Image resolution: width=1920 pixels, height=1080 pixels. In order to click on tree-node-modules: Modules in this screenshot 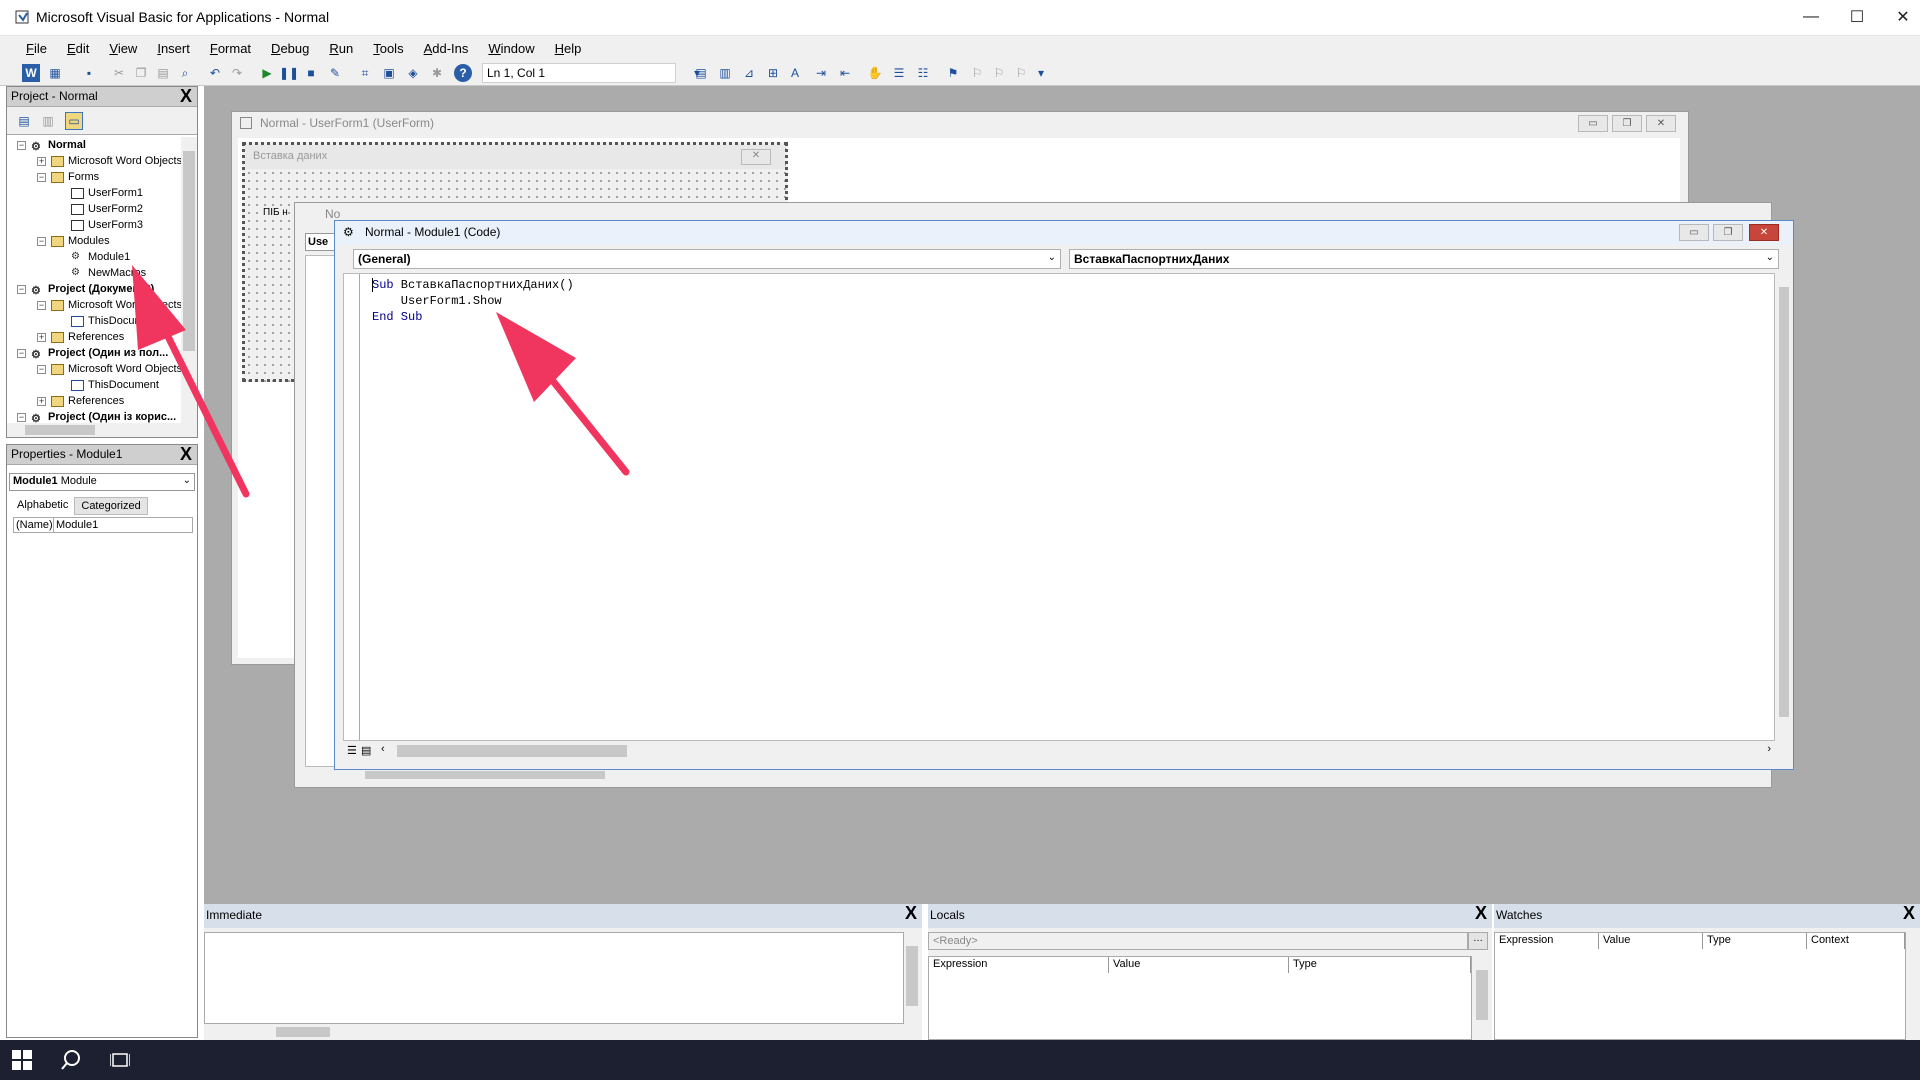, I will do `click(80, 241)`.